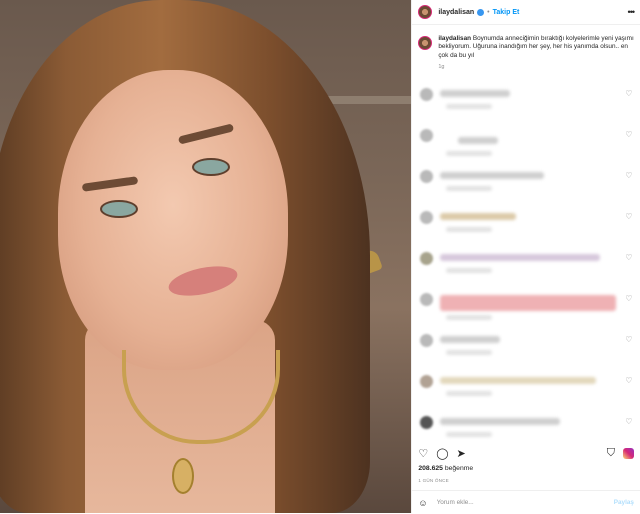 This screenshot has width=640, height=514. Describe the element at coordinates (442, 453) in the screenshot. I see `comment-icon: ◯` at that location.